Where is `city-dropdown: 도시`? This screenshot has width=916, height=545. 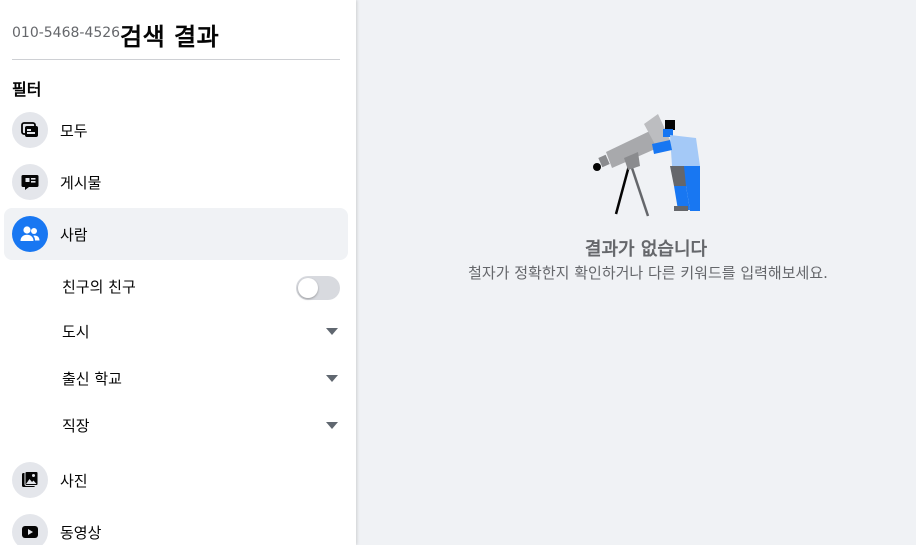
city-dropdown: 도시 is located at coordinates (202, 331).